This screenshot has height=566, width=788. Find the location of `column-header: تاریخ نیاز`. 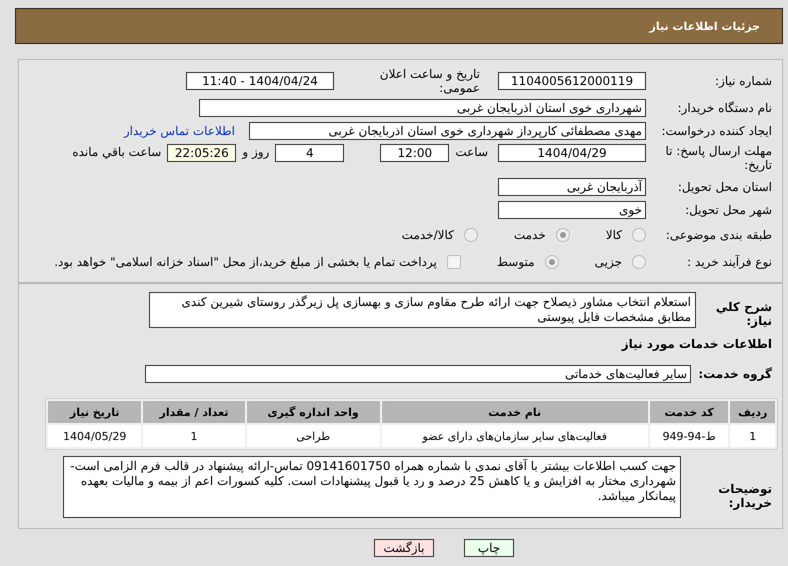

column-header: تاریخ نیاز is located at coordinates (95, 412).